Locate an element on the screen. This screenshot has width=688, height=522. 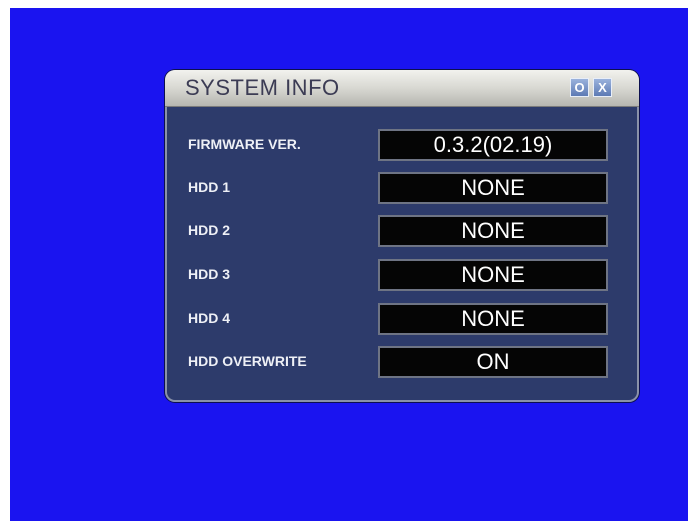
hdd-4-label: HDD 4 is located at coordinates (209, 318).